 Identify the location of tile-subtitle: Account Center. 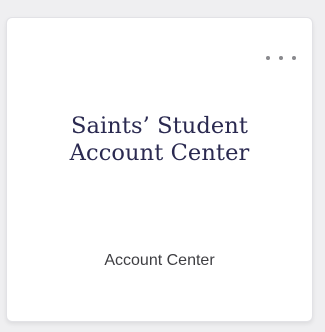
(159, 260).